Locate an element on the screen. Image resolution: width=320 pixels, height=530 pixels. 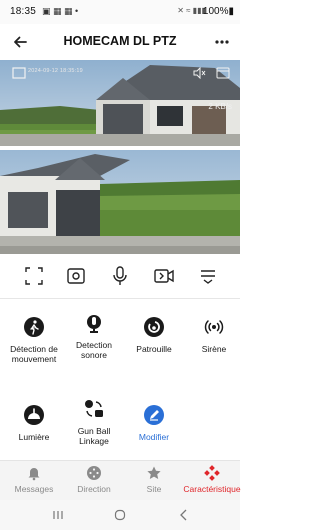
system-status-icons: ✕ ≈ ▮▮▮ is located at coordinates (191, 10).